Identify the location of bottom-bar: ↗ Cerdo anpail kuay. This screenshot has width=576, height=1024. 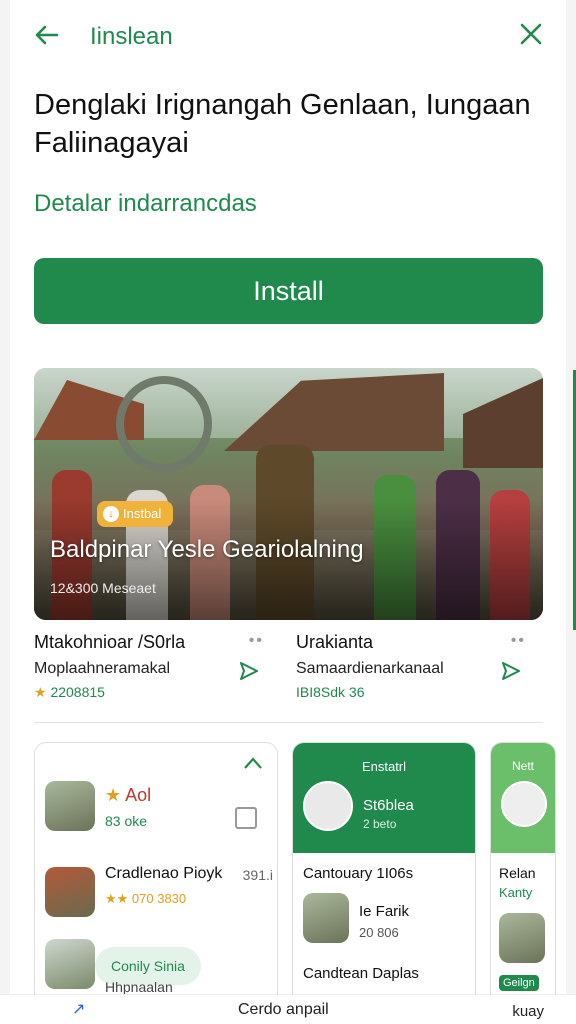
(288, 1009).